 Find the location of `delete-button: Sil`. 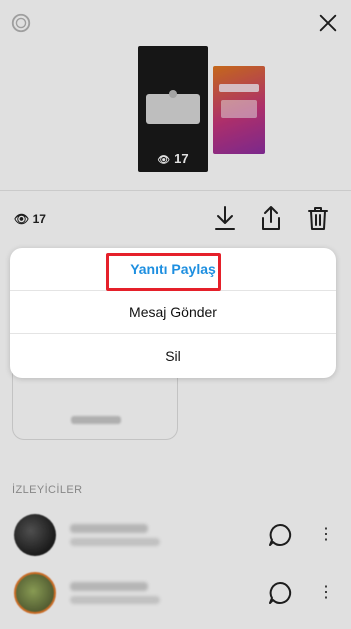

delete-button: Sil is located at coordinates (173, 355).